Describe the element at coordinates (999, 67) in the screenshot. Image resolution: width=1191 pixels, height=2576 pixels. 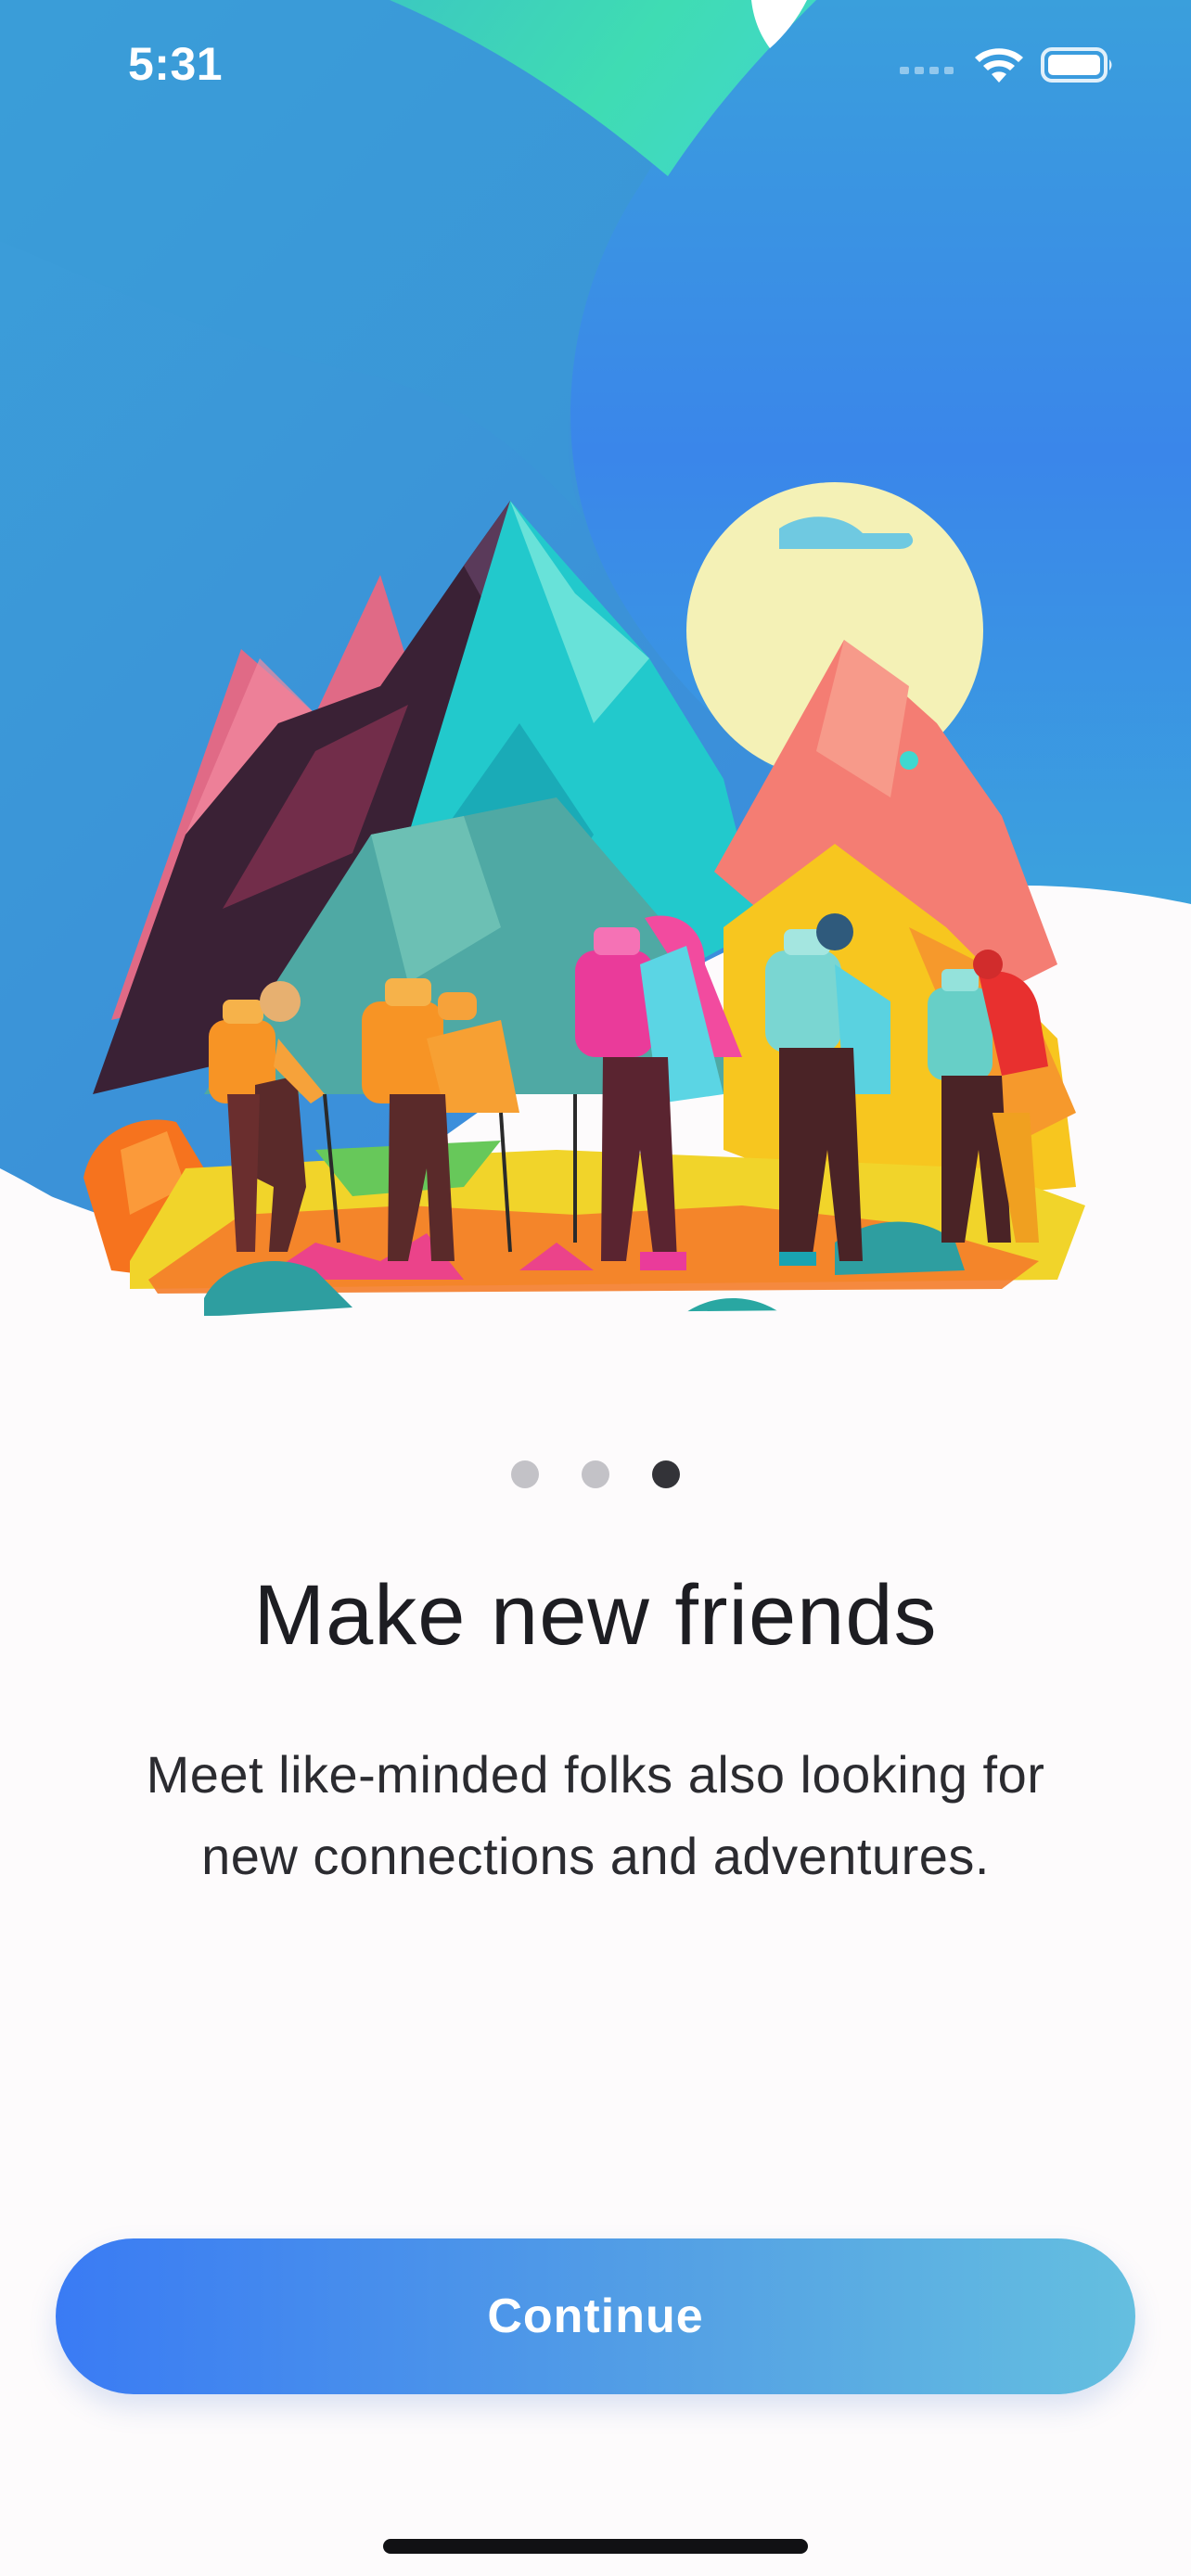
I see `wifi-icon` at that location.